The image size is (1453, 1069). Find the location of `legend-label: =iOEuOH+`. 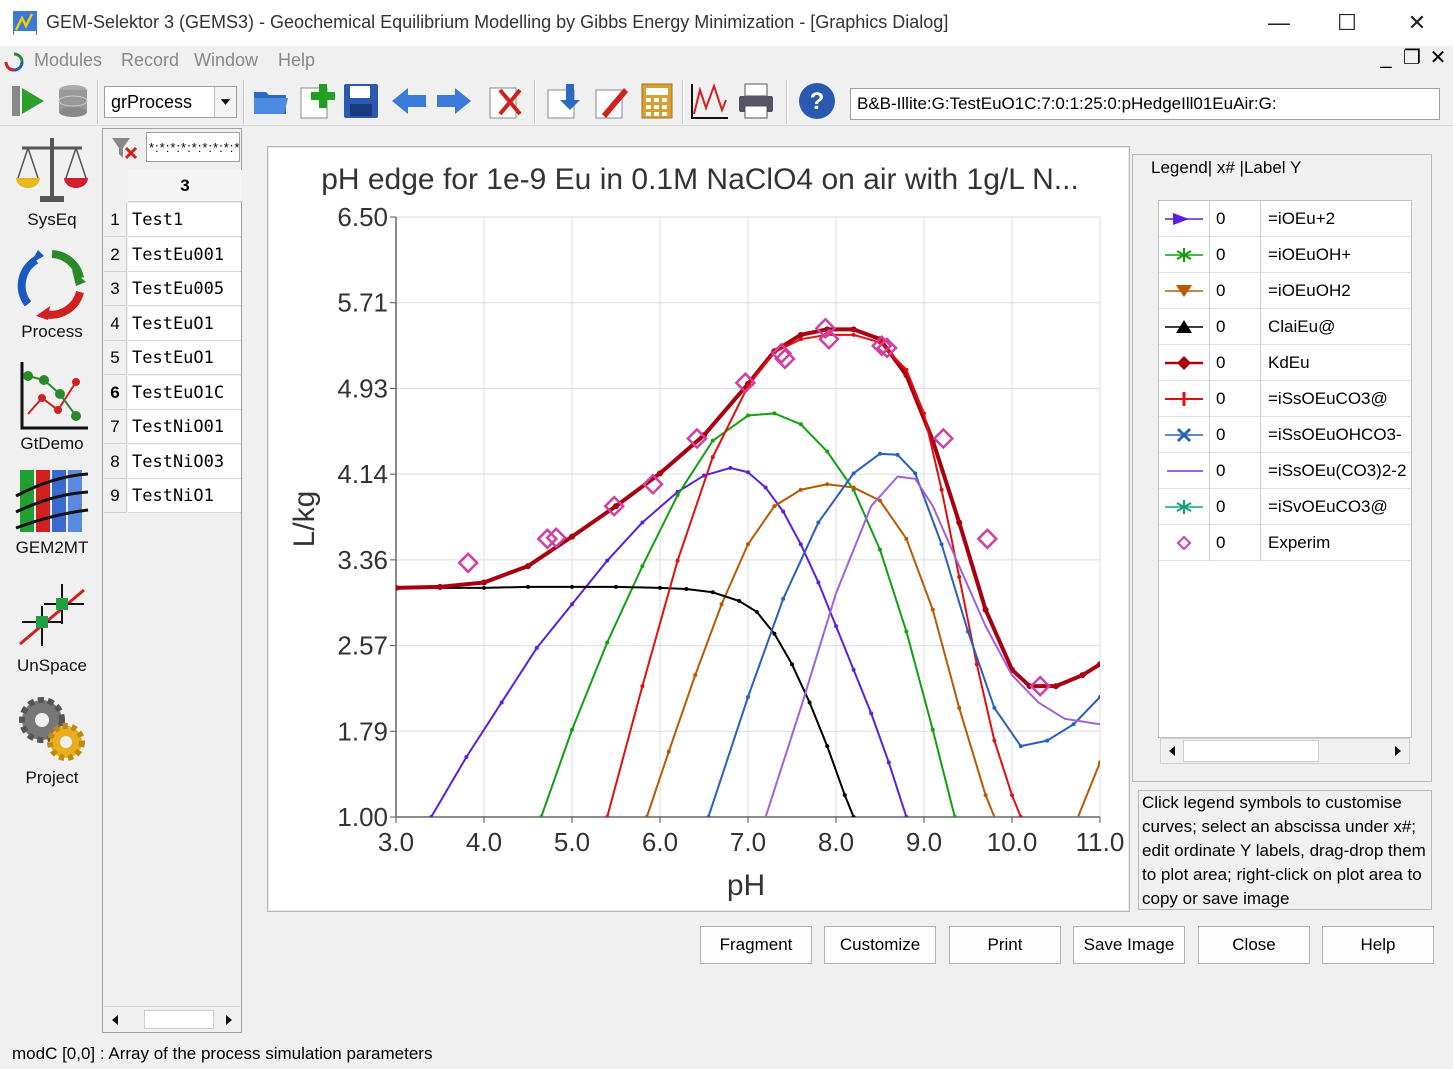

legend-label: =iOEuOH+ is located at coordinates (1337, 255).